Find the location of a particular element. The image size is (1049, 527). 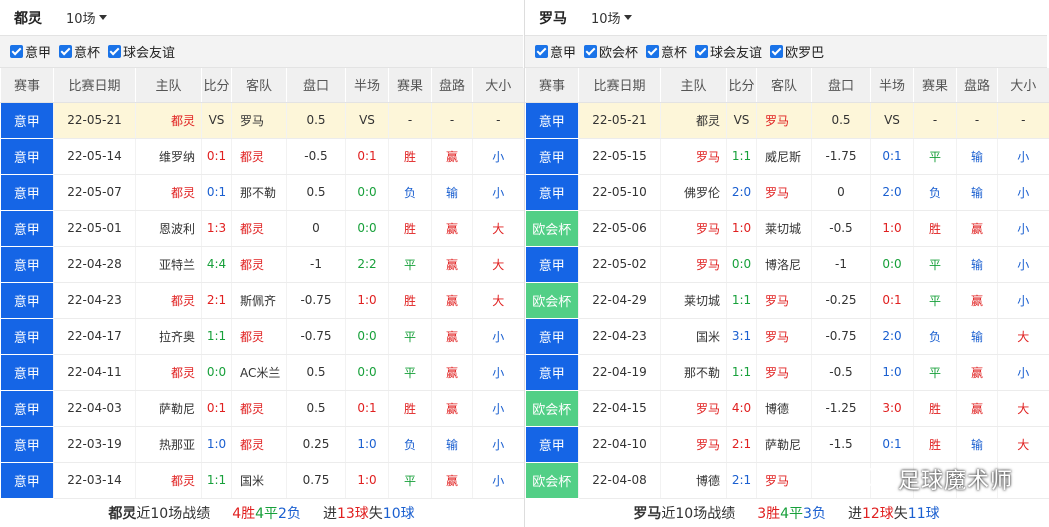

home-team: 国米 is located at coordinates (693, 336).